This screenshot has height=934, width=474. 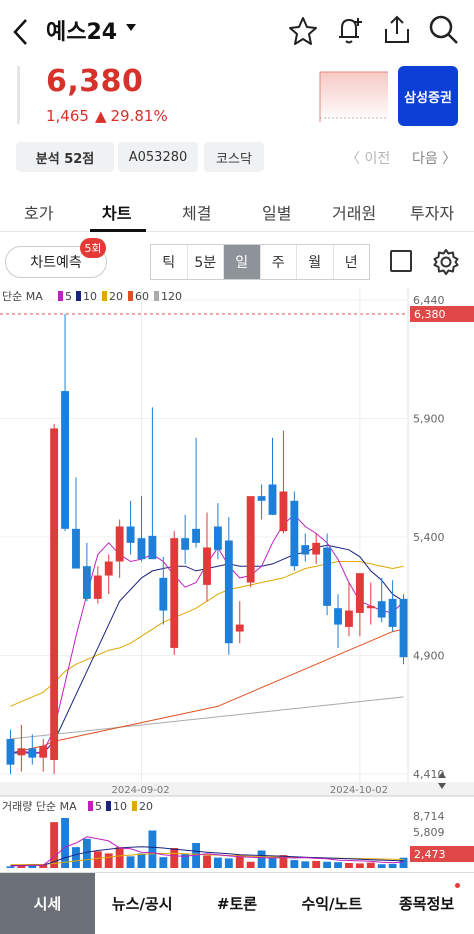 What do you see at coordinates (90, 296) in the screenshot?
I see `ma-legend-label: 10` at bounding box center [90, 296].